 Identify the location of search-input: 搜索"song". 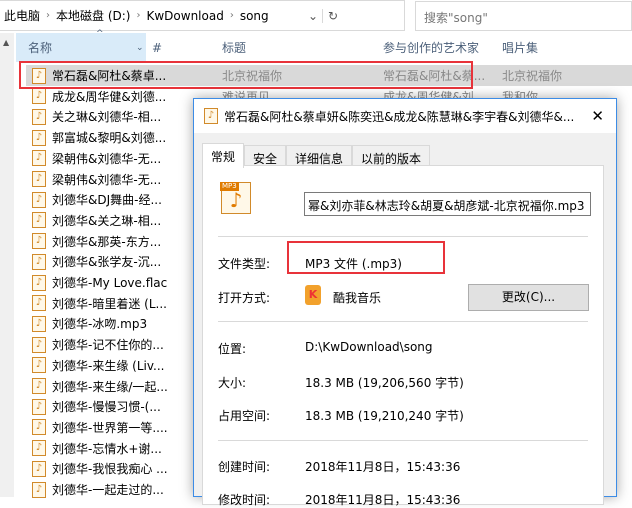
(523, 16).